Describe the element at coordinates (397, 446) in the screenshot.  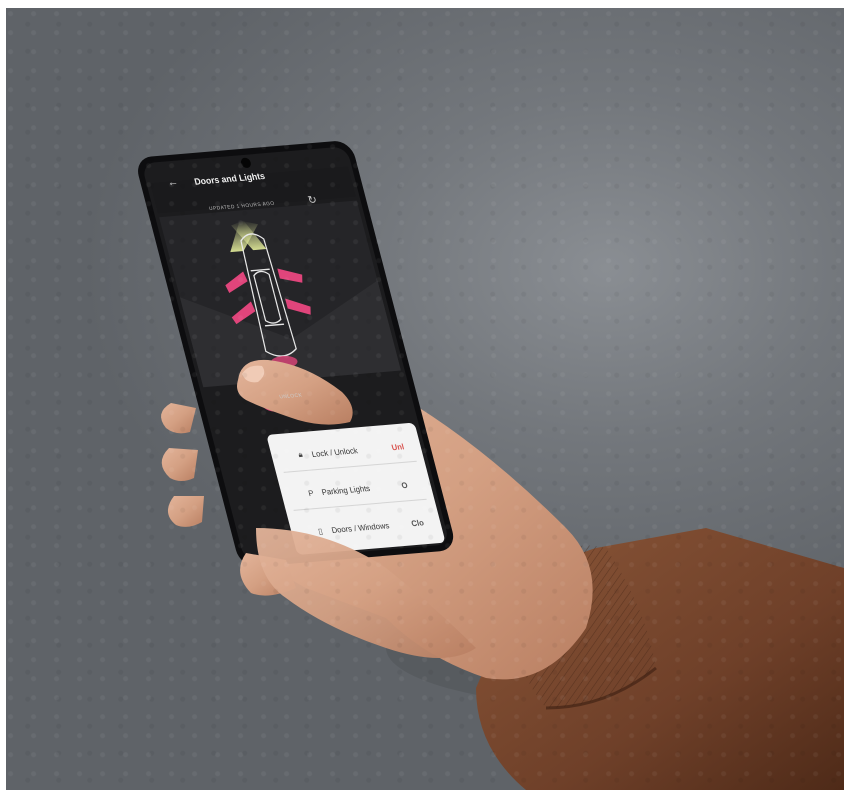
I see `row-value: Unl` at that location.